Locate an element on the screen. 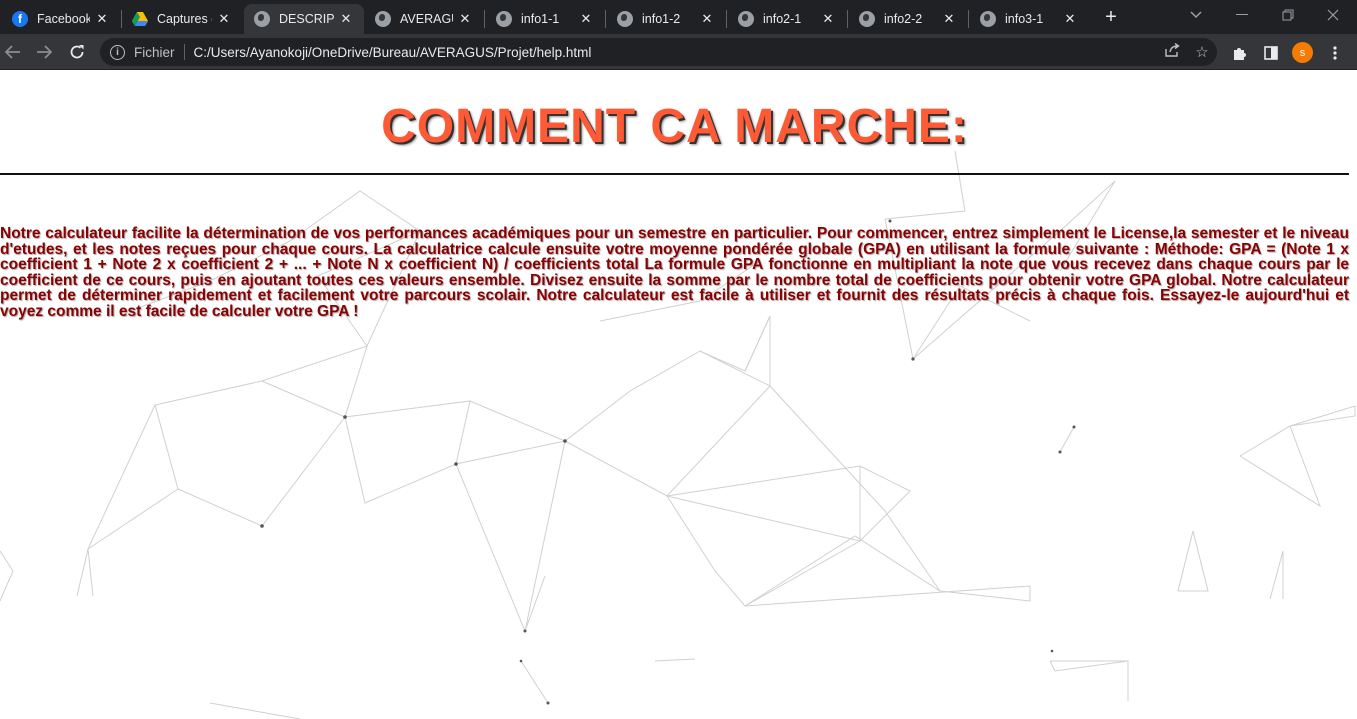  tab-info3-1: info3-1 ✕ is located at coordinates (1029, 19).